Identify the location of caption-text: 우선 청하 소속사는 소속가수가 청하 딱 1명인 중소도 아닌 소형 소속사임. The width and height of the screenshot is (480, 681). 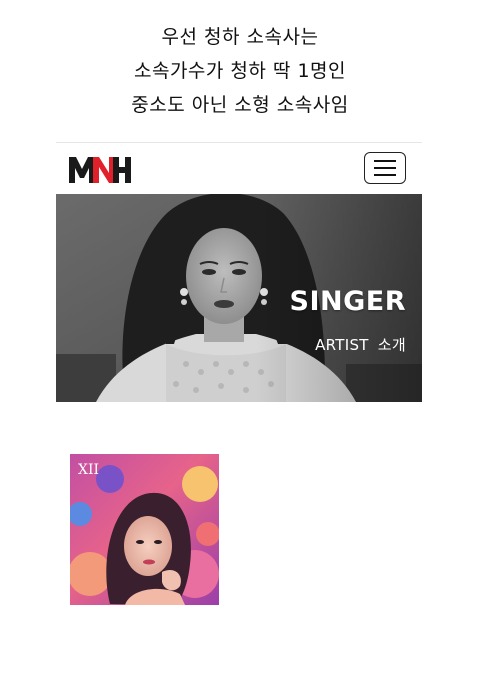
(240, 71).